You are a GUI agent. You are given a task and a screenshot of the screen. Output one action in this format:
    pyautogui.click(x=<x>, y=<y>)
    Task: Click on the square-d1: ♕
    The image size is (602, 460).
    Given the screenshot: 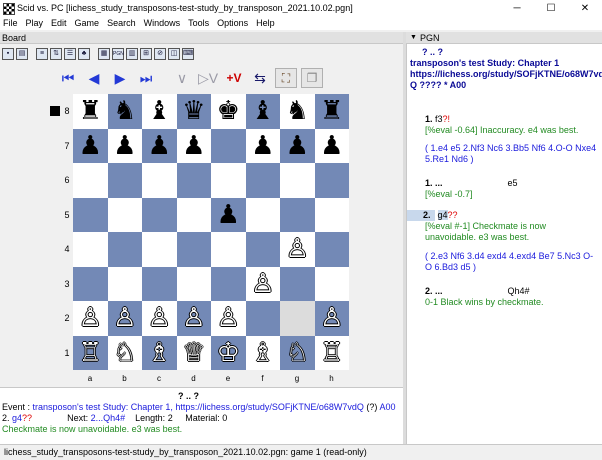 What is the action you would take?
    pyautogui.click(x=193, y=352)
    